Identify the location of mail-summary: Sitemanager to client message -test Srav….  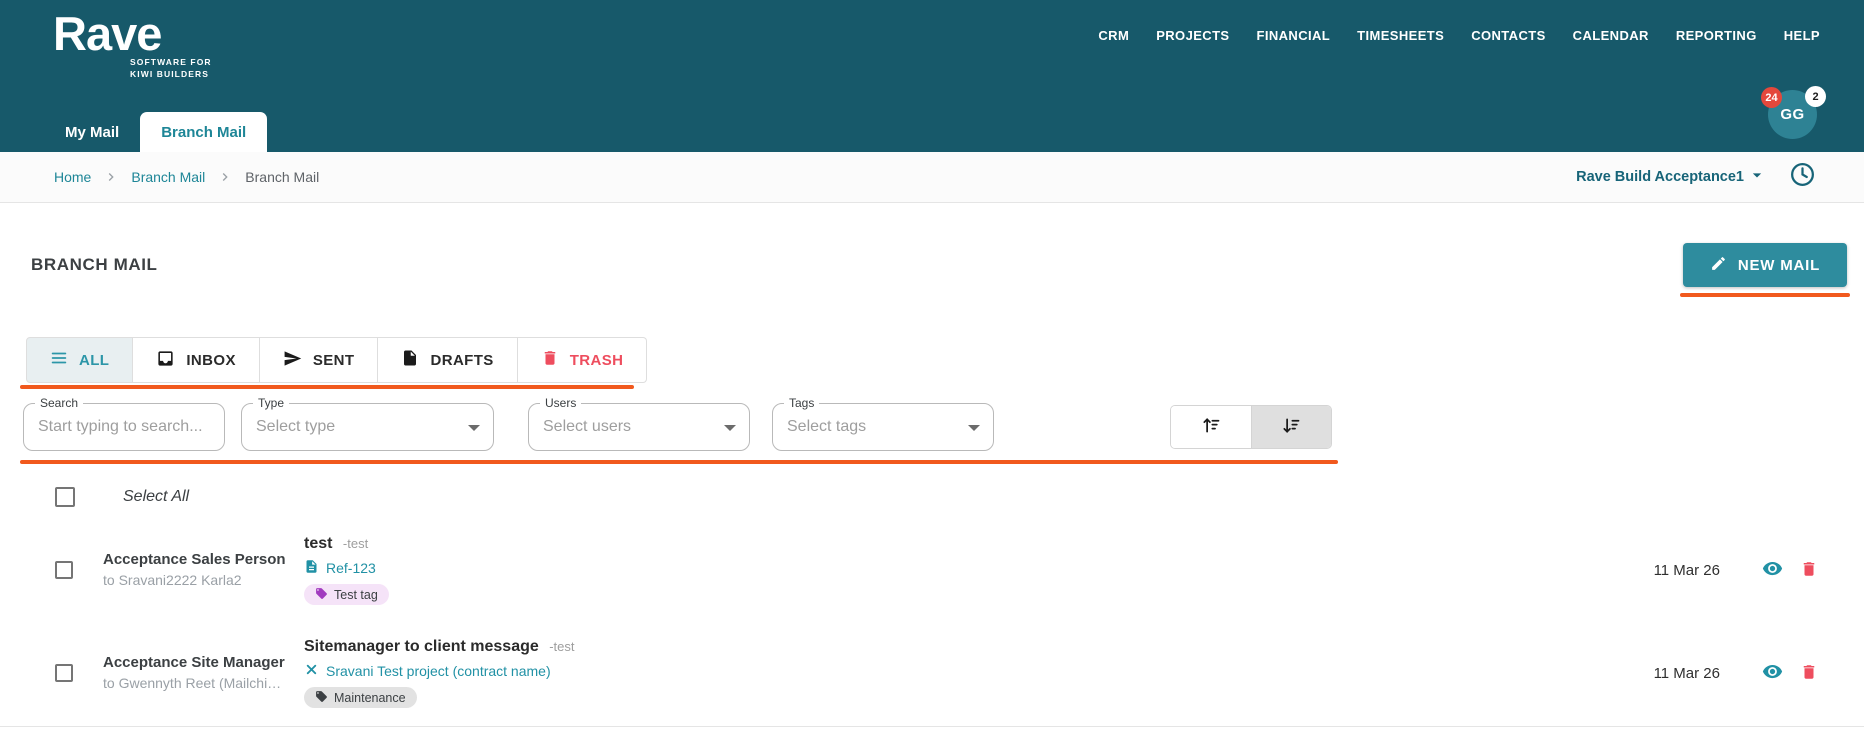
(972, 673).